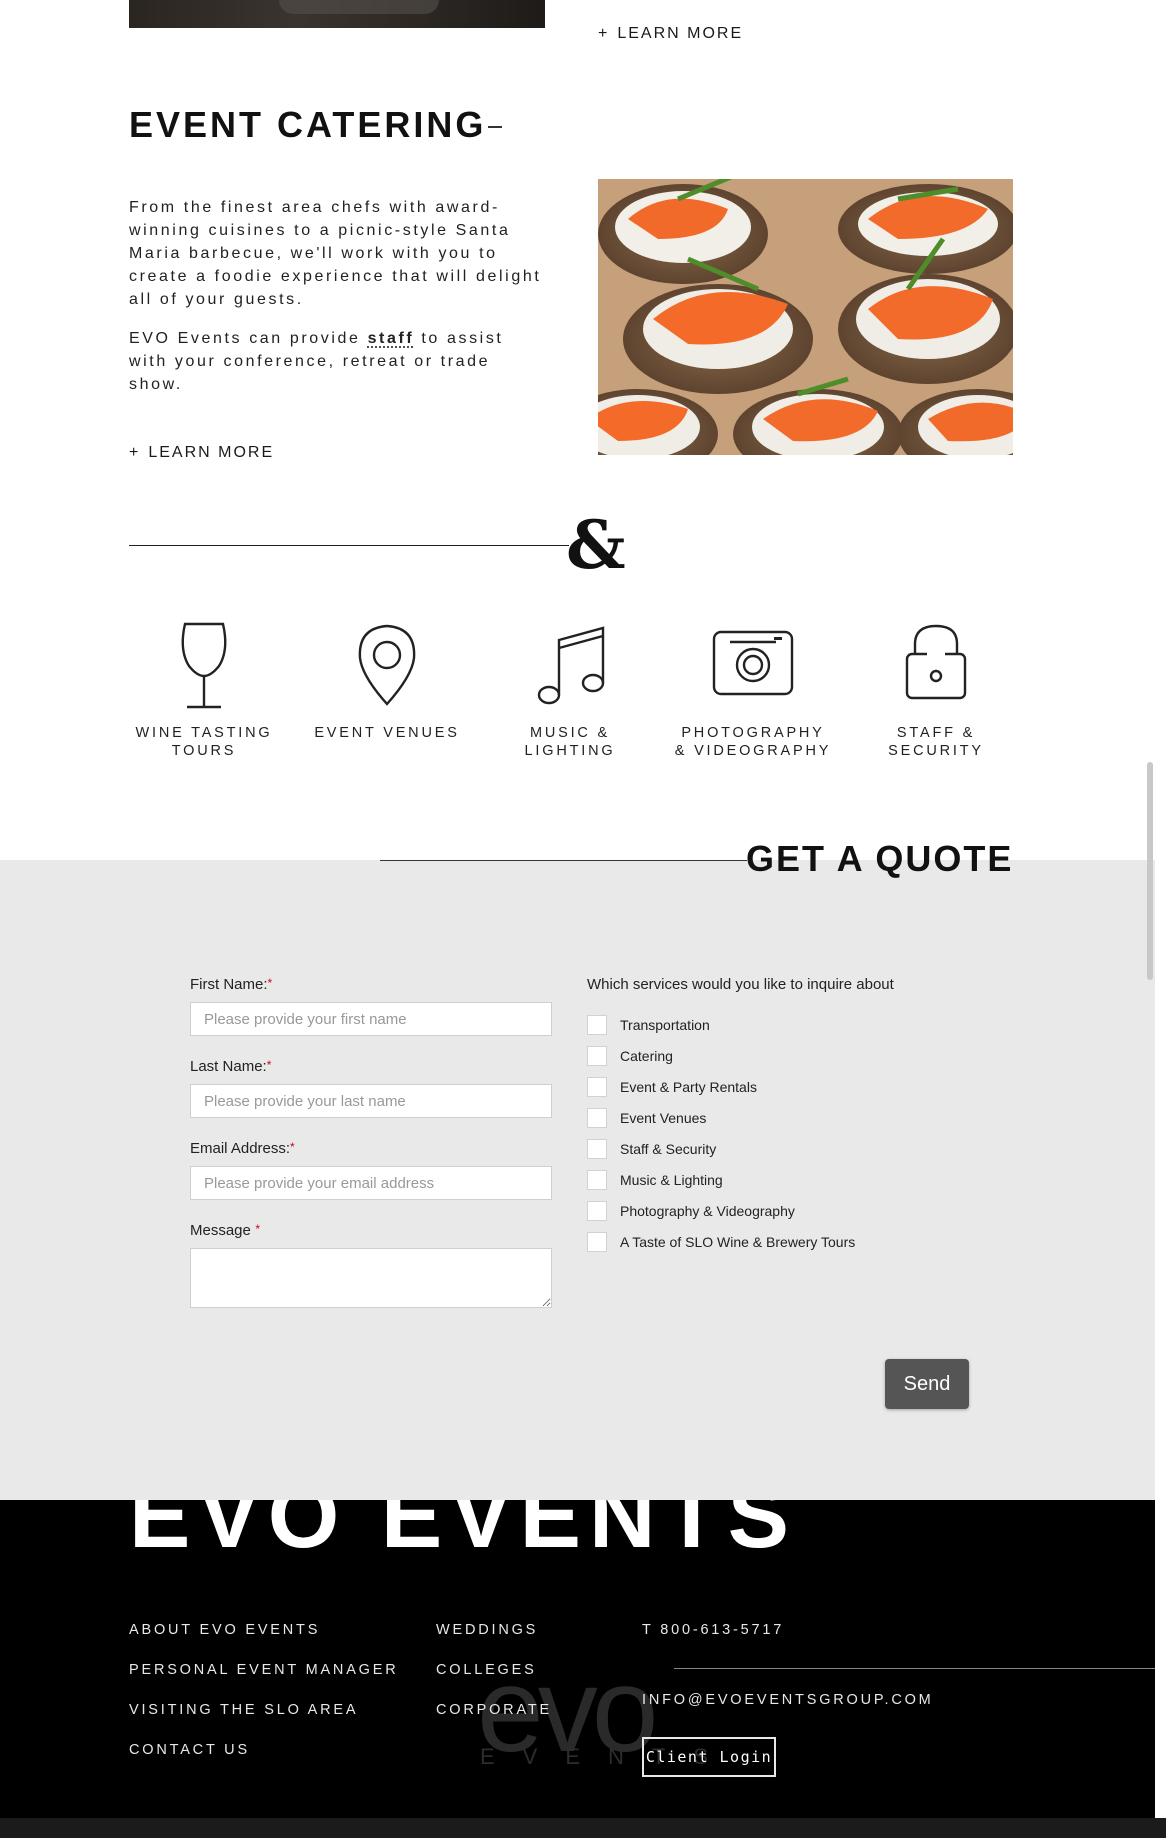  What do you see at coordinates (371, 1019) in the screenshot?
I see `first-name-input` at bounding box center [371, 1019].